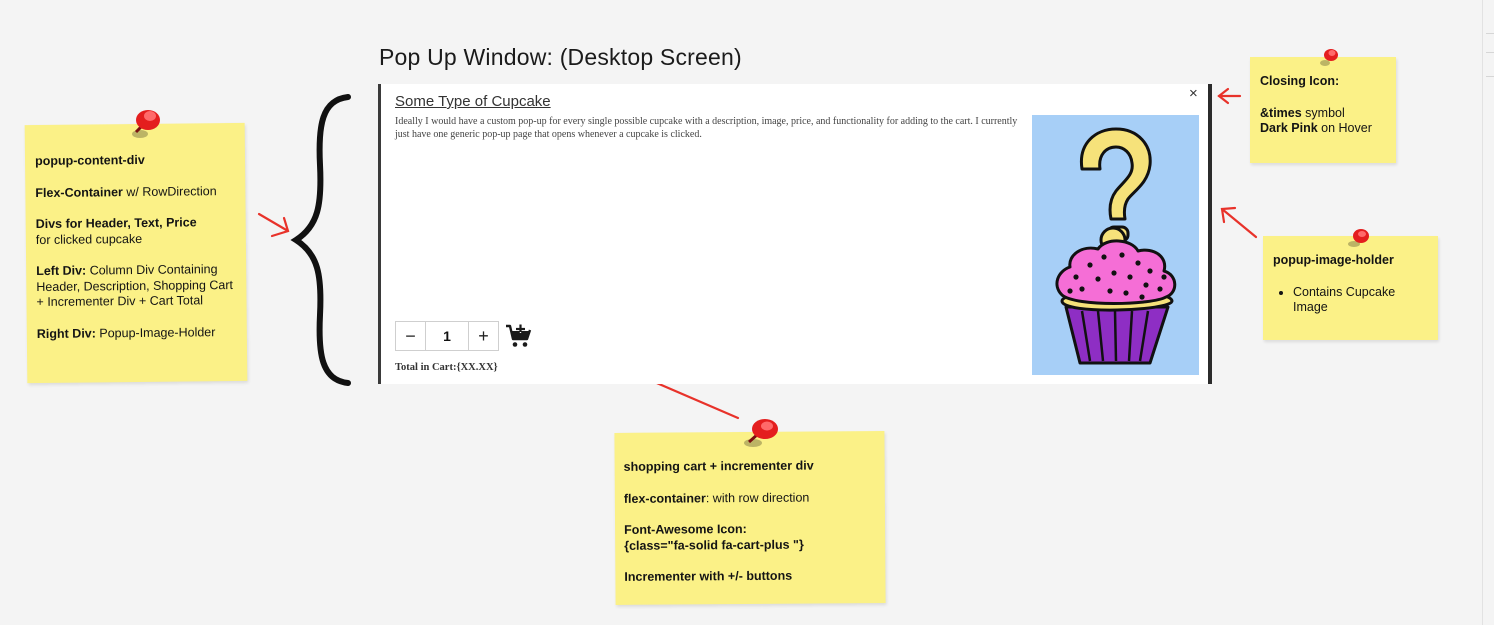 The image size is (1494, 625). What do you see at coordinates (714, 545) in the screenshot?
I see `note-text: {class="fa-solid fa-cart-plus "}` at bounding box center [714, 545].